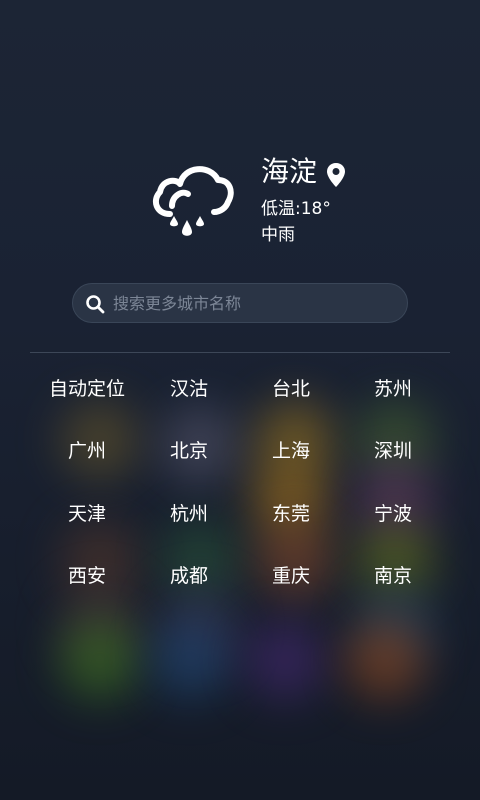 Image resolution: width=480 pixels, height=800 pixels. What do you see at coordinates (291, 512) in the screenshot?
I see `city-item: 东莞` at bounding box center [291, 512].